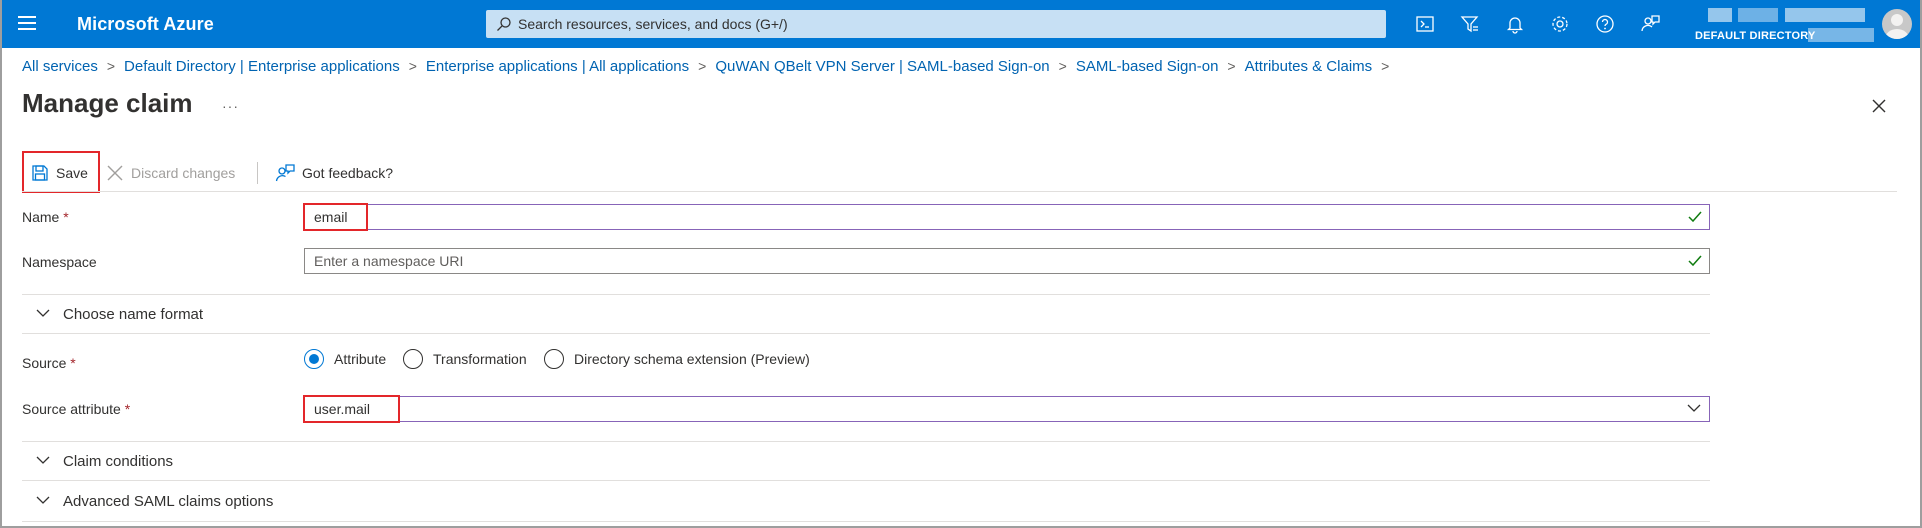 The height and width of the screenshot is (528, 1922). What do you see at coordinates (230, 106) in the screenshot?
I see `more-options-icon: ···` at bounding box center [230, 106].